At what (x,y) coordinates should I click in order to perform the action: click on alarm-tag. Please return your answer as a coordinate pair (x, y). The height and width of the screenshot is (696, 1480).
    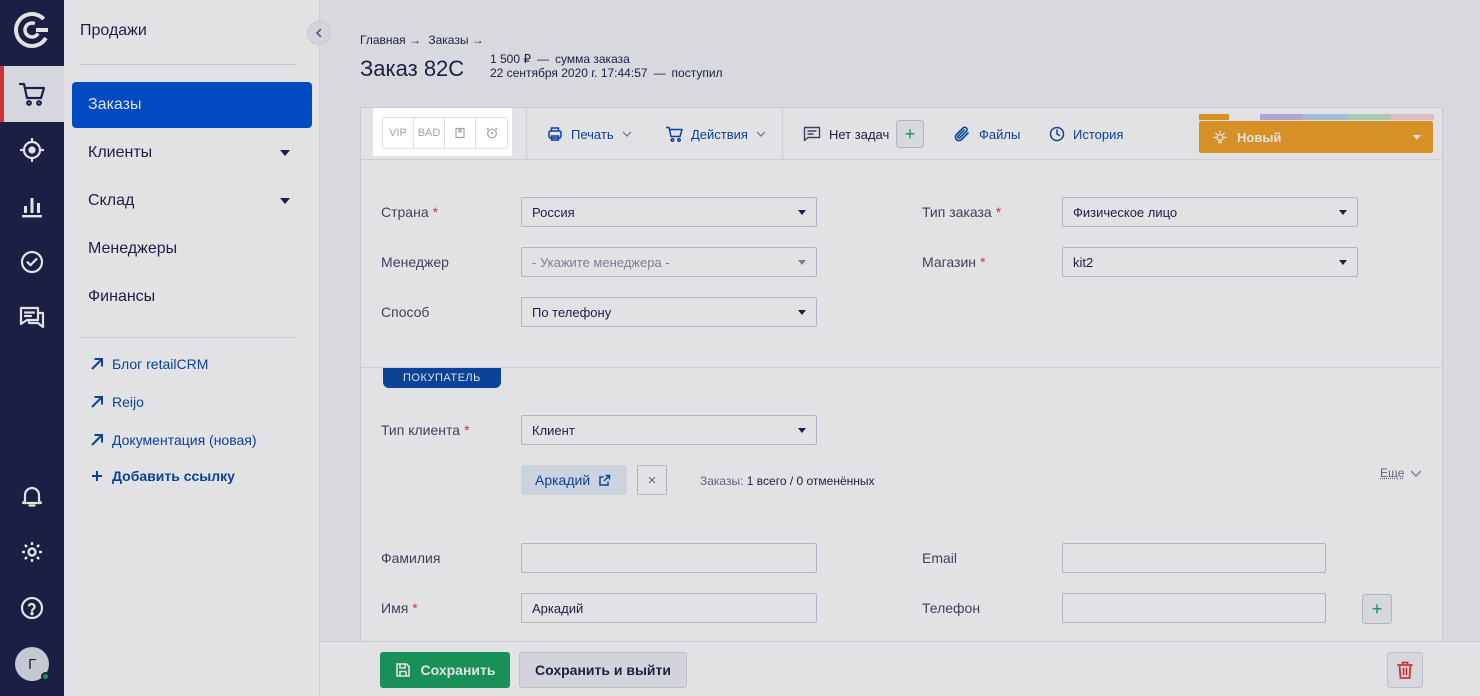
    Looking at the image, I should click on (491, 133).